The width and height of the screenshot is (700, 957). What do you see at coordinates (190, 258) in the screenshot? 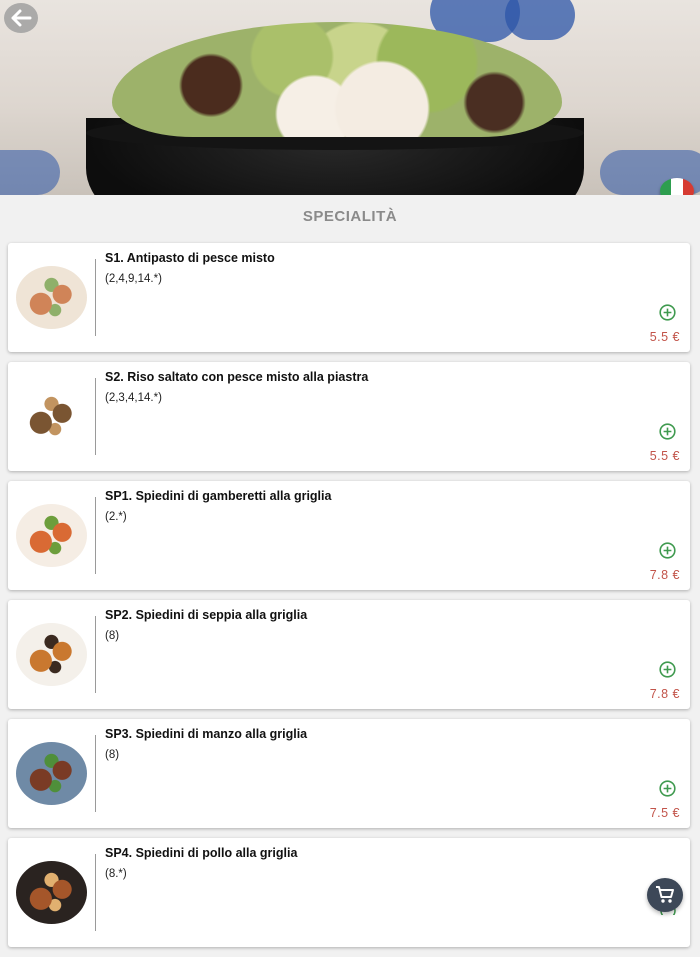
I see `product-name: S1. Antipasto di pesce misto` at bounding box center [190, 258].